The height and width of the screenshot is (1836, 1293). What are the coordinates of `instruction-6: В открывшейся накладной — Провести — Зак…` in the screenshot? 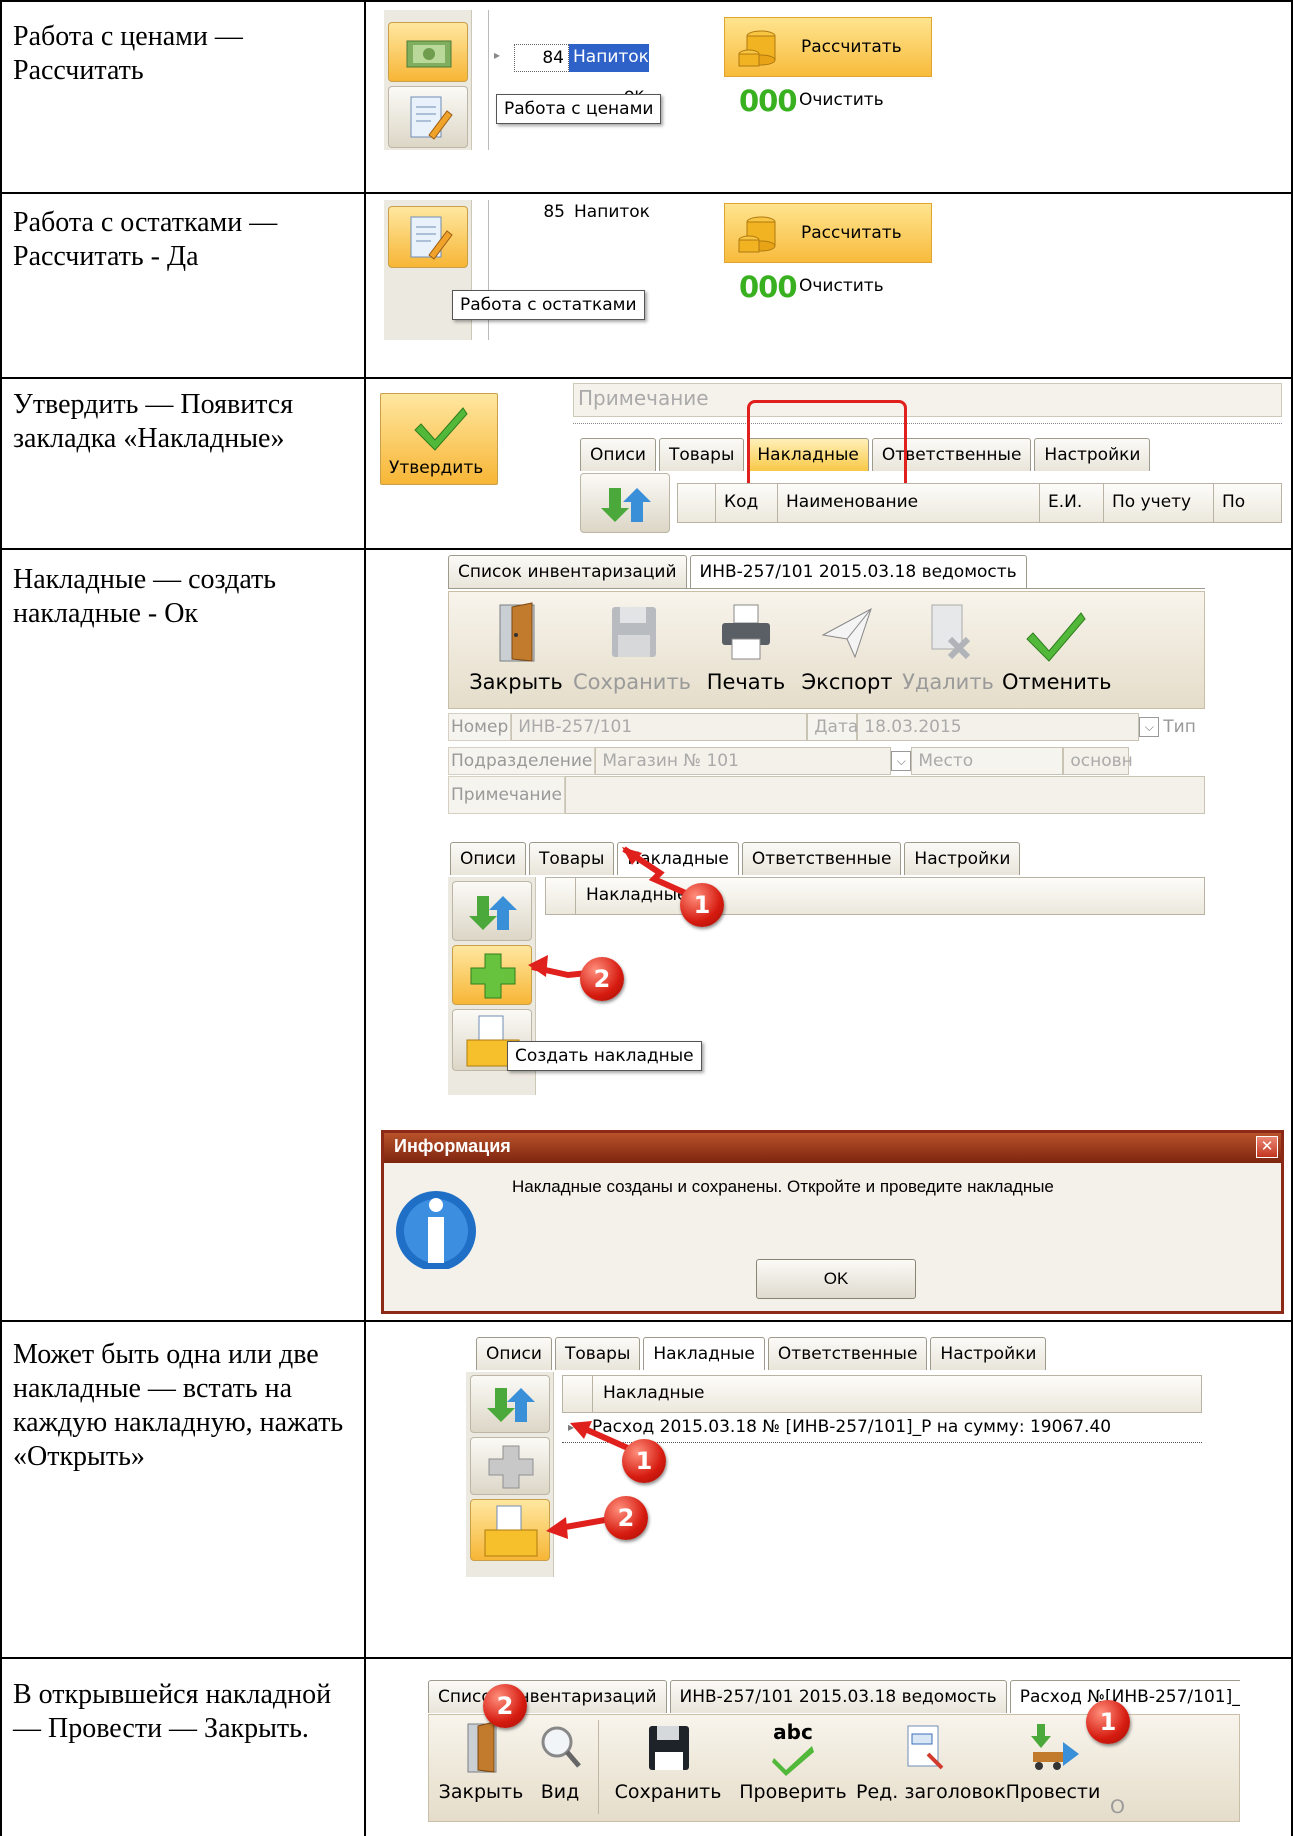 It's located at (172, 1711).